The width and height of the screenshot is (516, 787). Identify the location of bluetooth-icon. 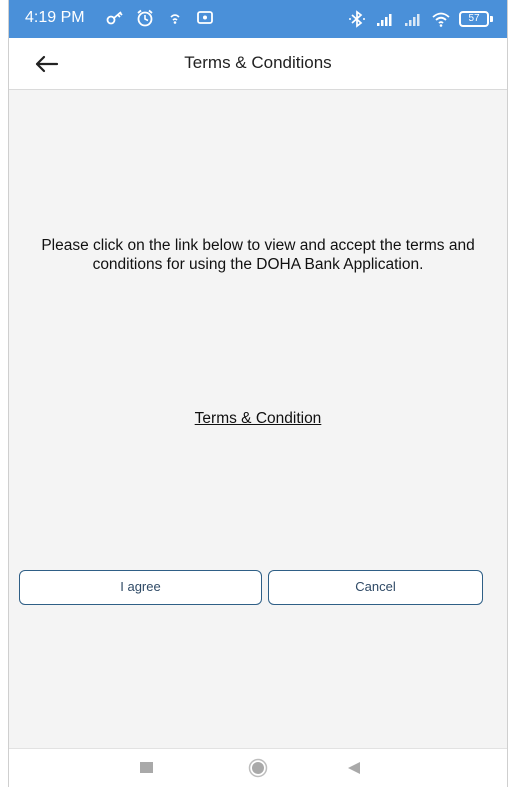
(357, 19).